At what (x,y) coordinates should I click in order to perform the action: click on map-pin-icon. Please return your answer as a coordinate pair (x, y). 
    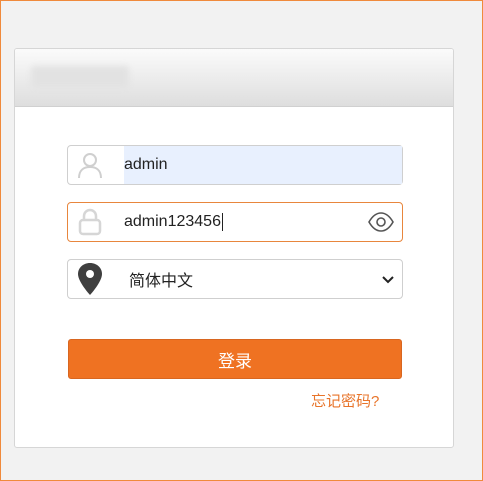
    Looking at the image, I should click on (90, 279).